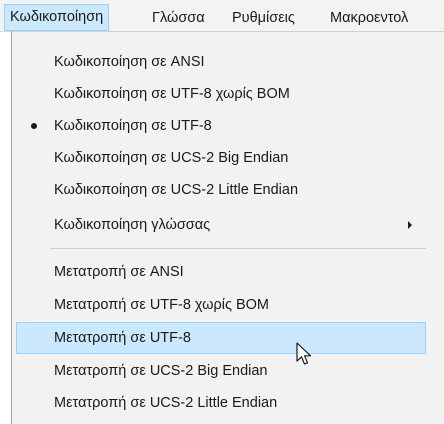 This screenshot has height=424, width=444. Describe the element at coordinates (263, 18) in the screenshot. I see `menu-settings: Ρυθμίσεις` at that location.